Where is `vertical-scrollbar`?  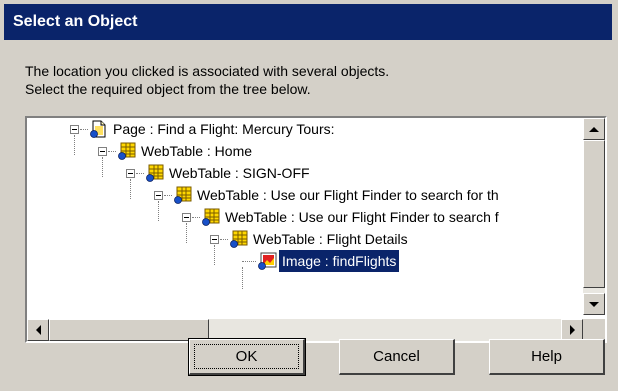
vertical-scrollbar is located at coordinates (594, 216).